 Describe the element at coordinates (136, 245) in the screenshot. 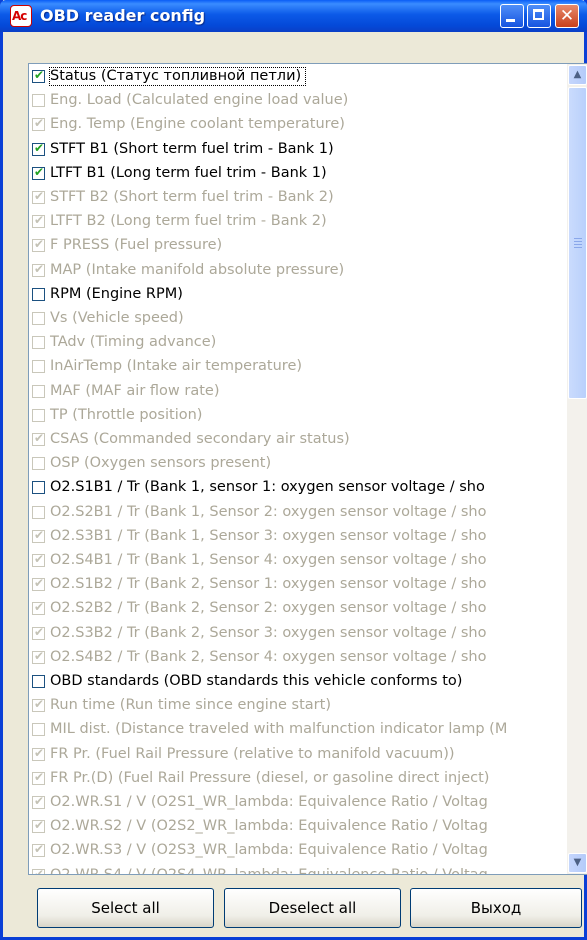

I see `list-item-label: F PRESS (Fuel pressure)` at that location.